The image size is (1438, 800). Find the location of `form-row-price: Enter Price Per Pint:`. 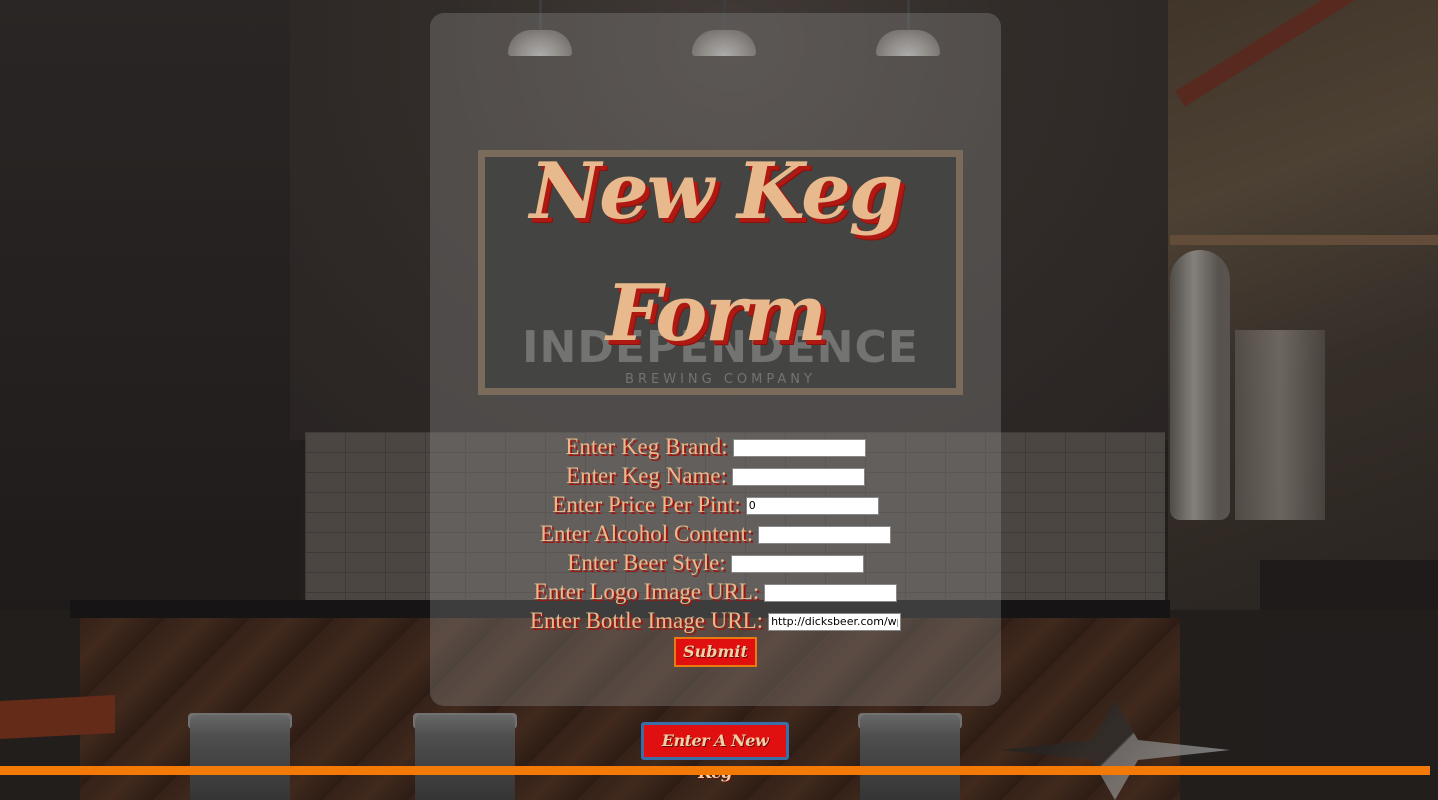

form-row-price: Enter Price Per Pint: is located at coordinates (715, 504).